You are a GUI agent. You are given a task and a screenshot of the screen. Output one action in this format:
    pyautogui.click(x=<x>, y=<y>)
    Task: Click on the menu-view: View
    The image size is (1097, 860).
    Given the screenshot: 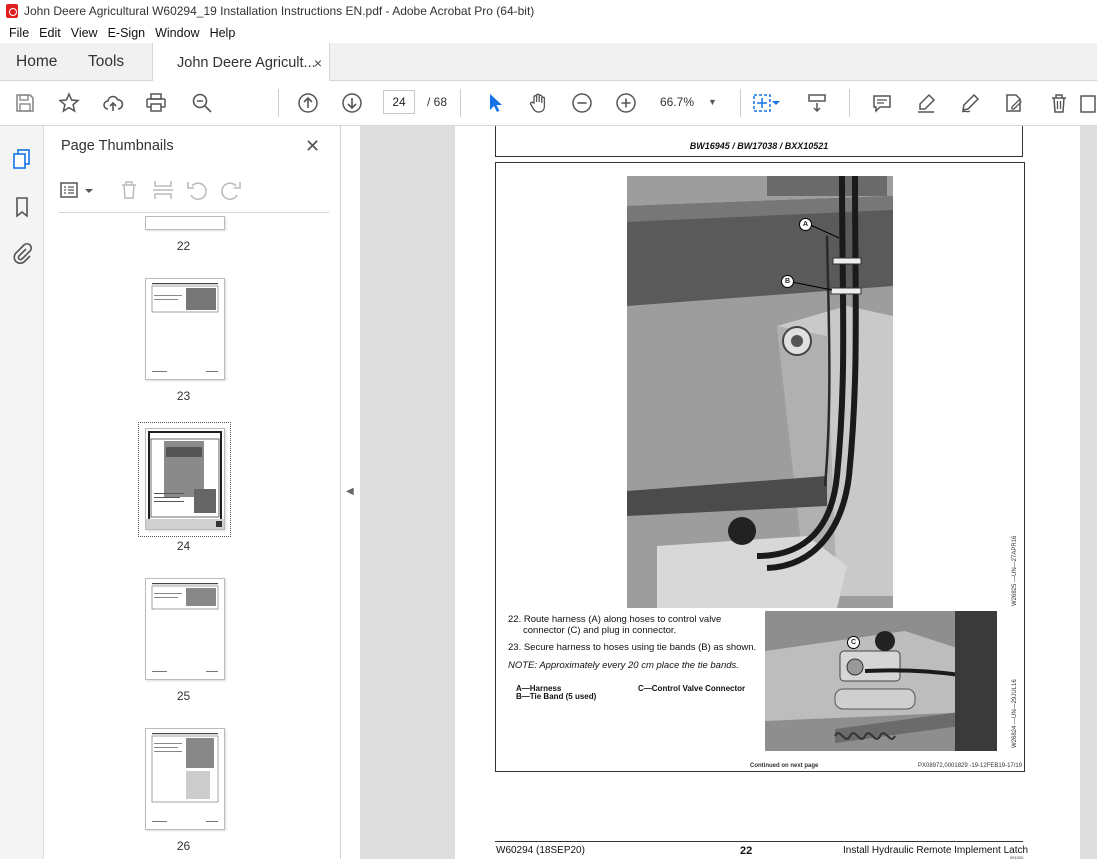 What is the action you would take?
    pyautogui.click(x=84, y=33)
    